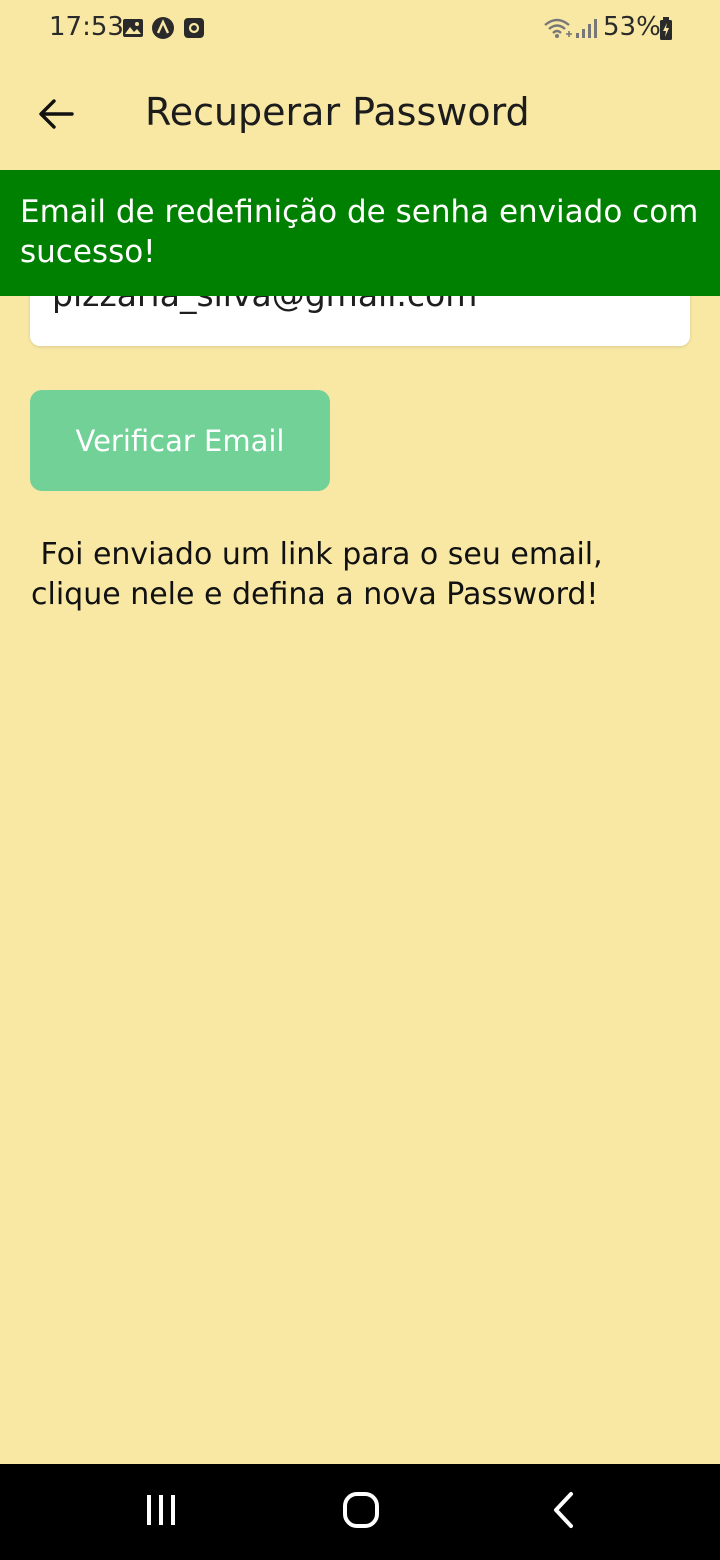 The image size is (720, 1560). I want to click on home-icon, so click(361, 1512).